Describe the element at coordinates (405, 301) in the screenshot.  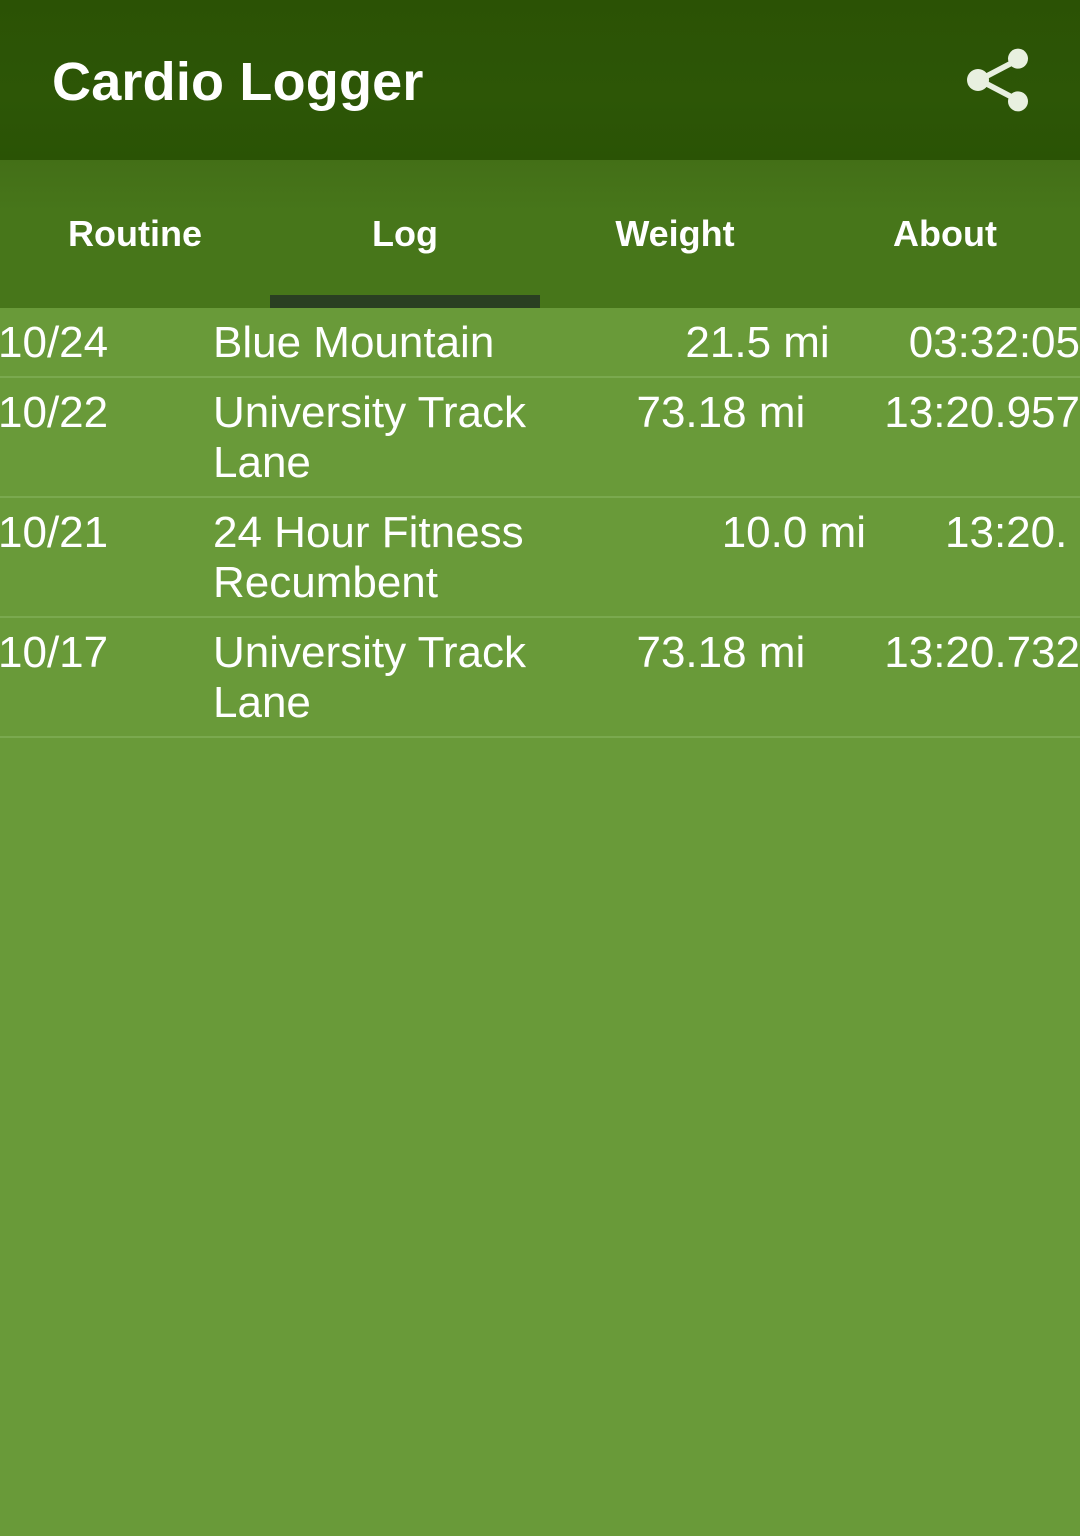
I see `tab-indicator-active` at that location.